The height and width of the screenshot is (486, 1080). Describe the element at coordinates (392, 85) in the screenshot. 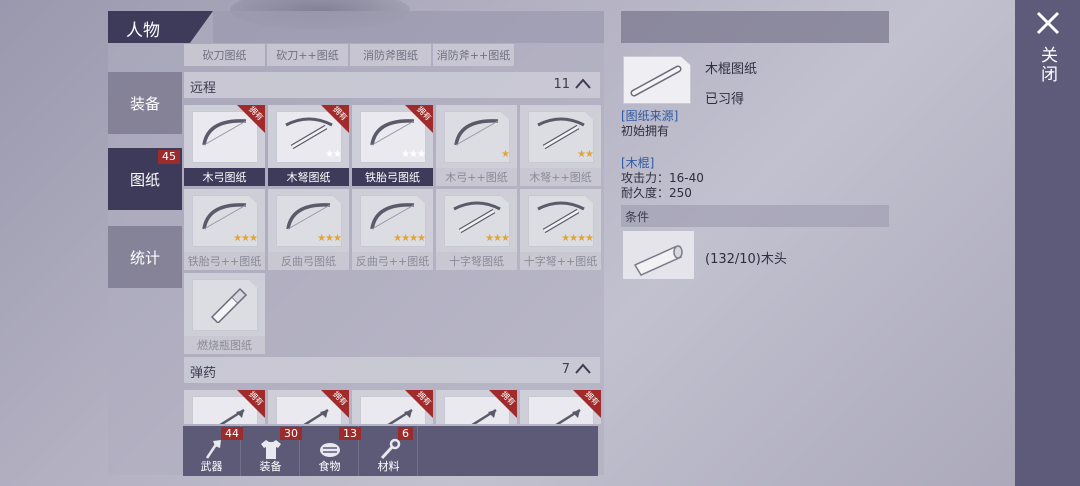

I see `section-ranged-header: 远程 11` at that location.